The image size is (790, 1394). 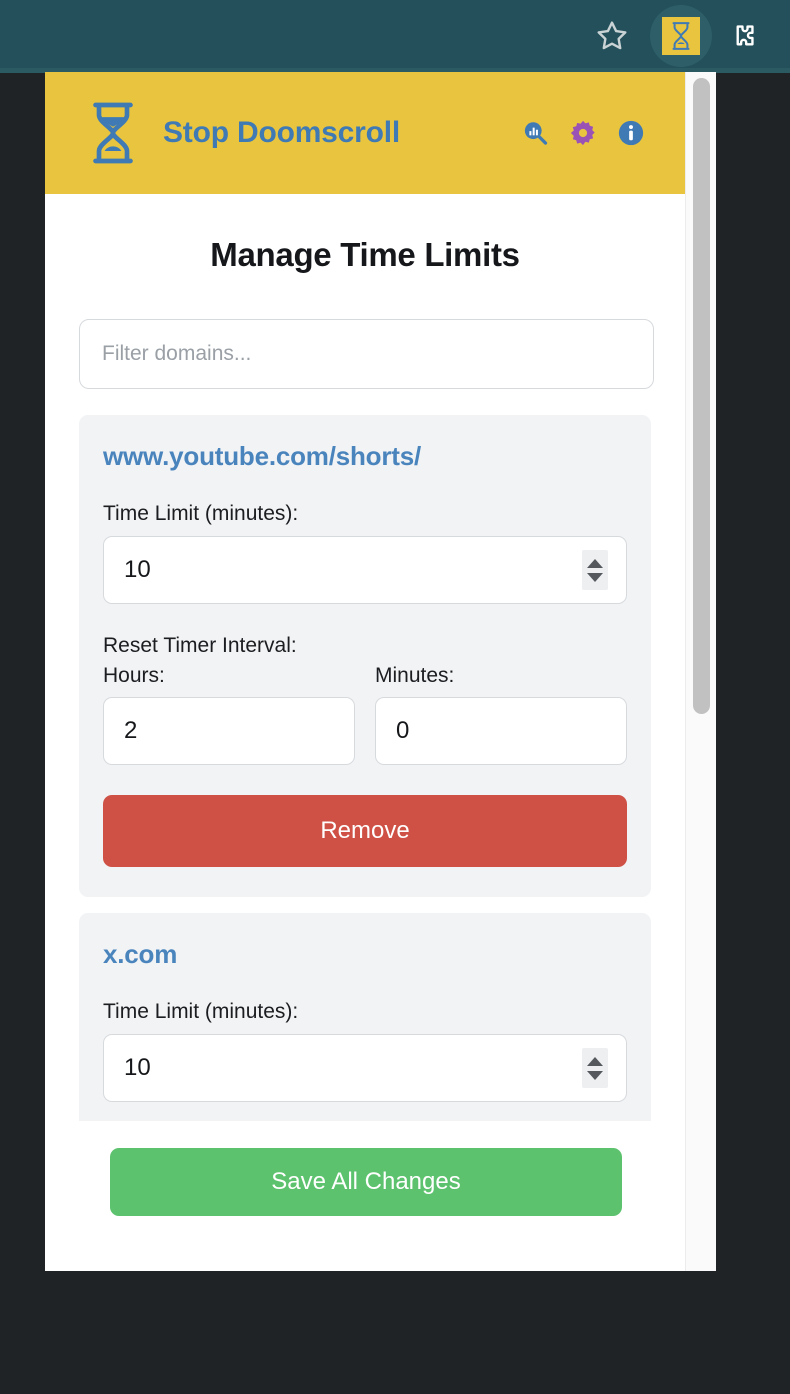 I want to click on puzzle-piece-icon, so click(x=745, y=35).